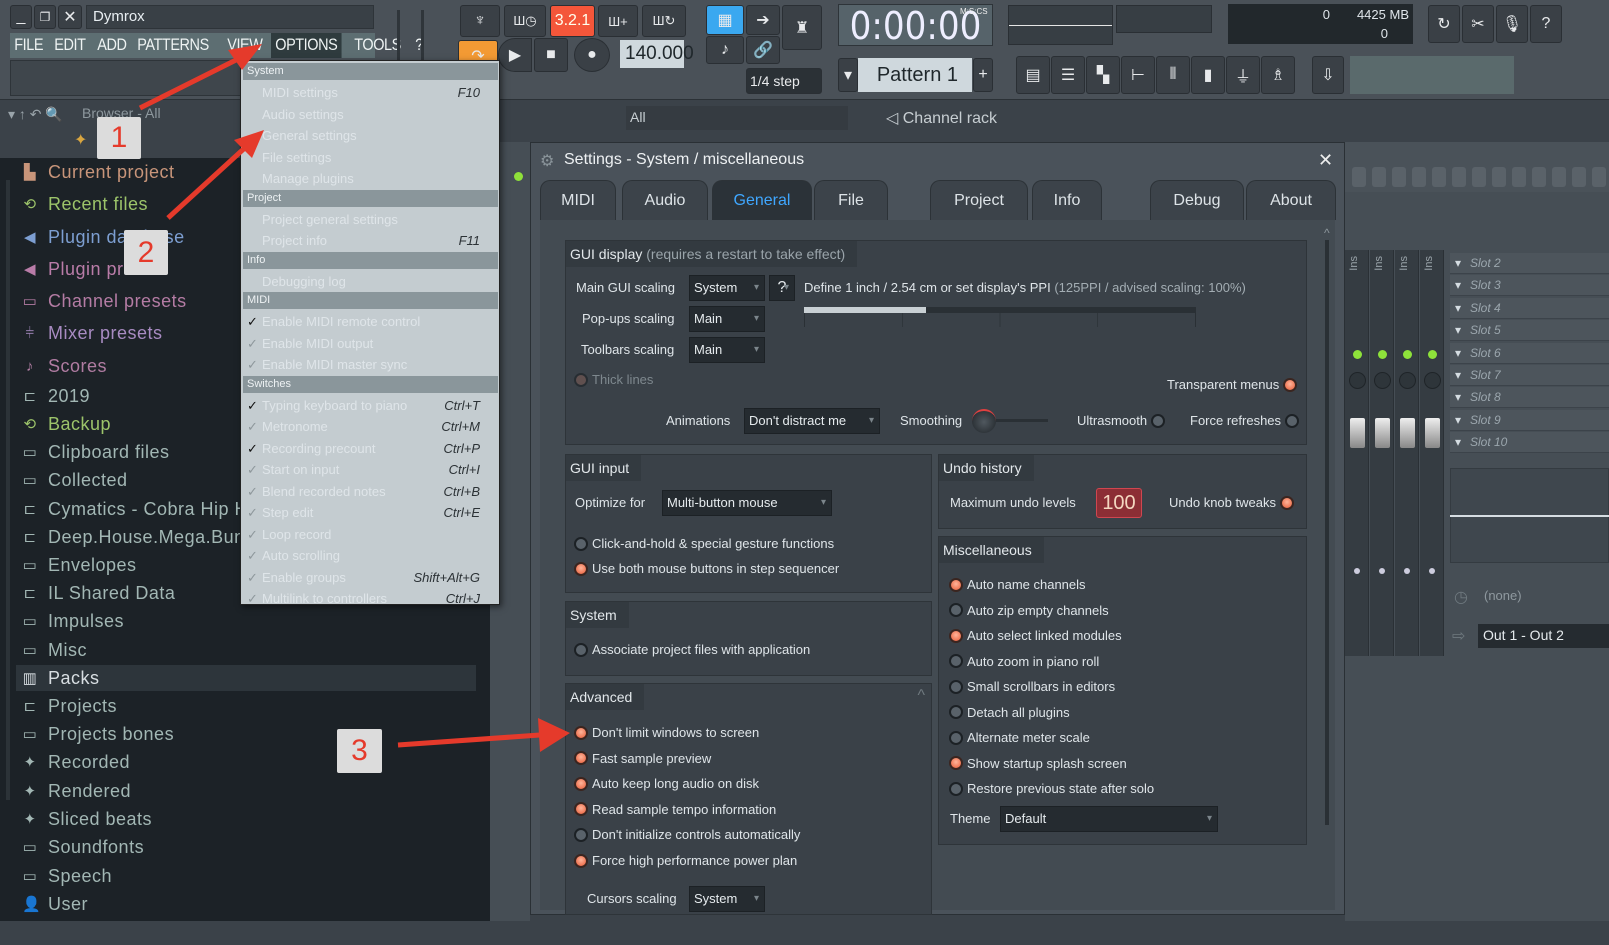  Describe the element at coordinates (245, 57) in the screenshot. I see `arrow-1-head` at that location.